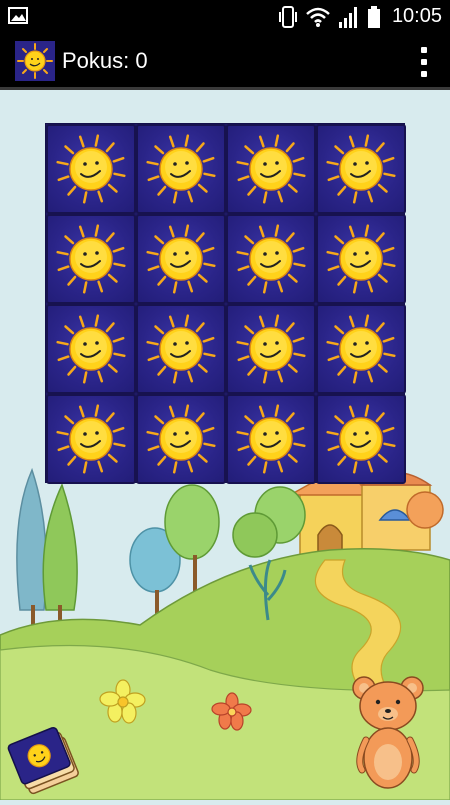 This screenshot has height=805, width=450. Describe the element at coordinates (18, 15) in the screenshot. I see `picture-icon` at that location.